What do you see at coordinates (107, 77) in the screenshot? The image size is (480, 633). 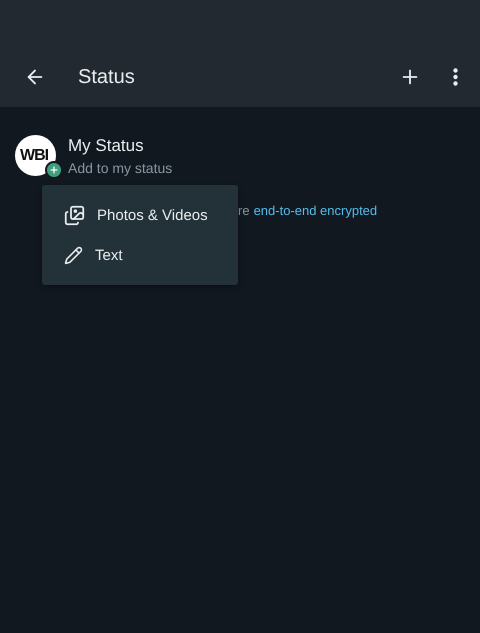 I see `header-title: Status` at bounding box center [107, 77].